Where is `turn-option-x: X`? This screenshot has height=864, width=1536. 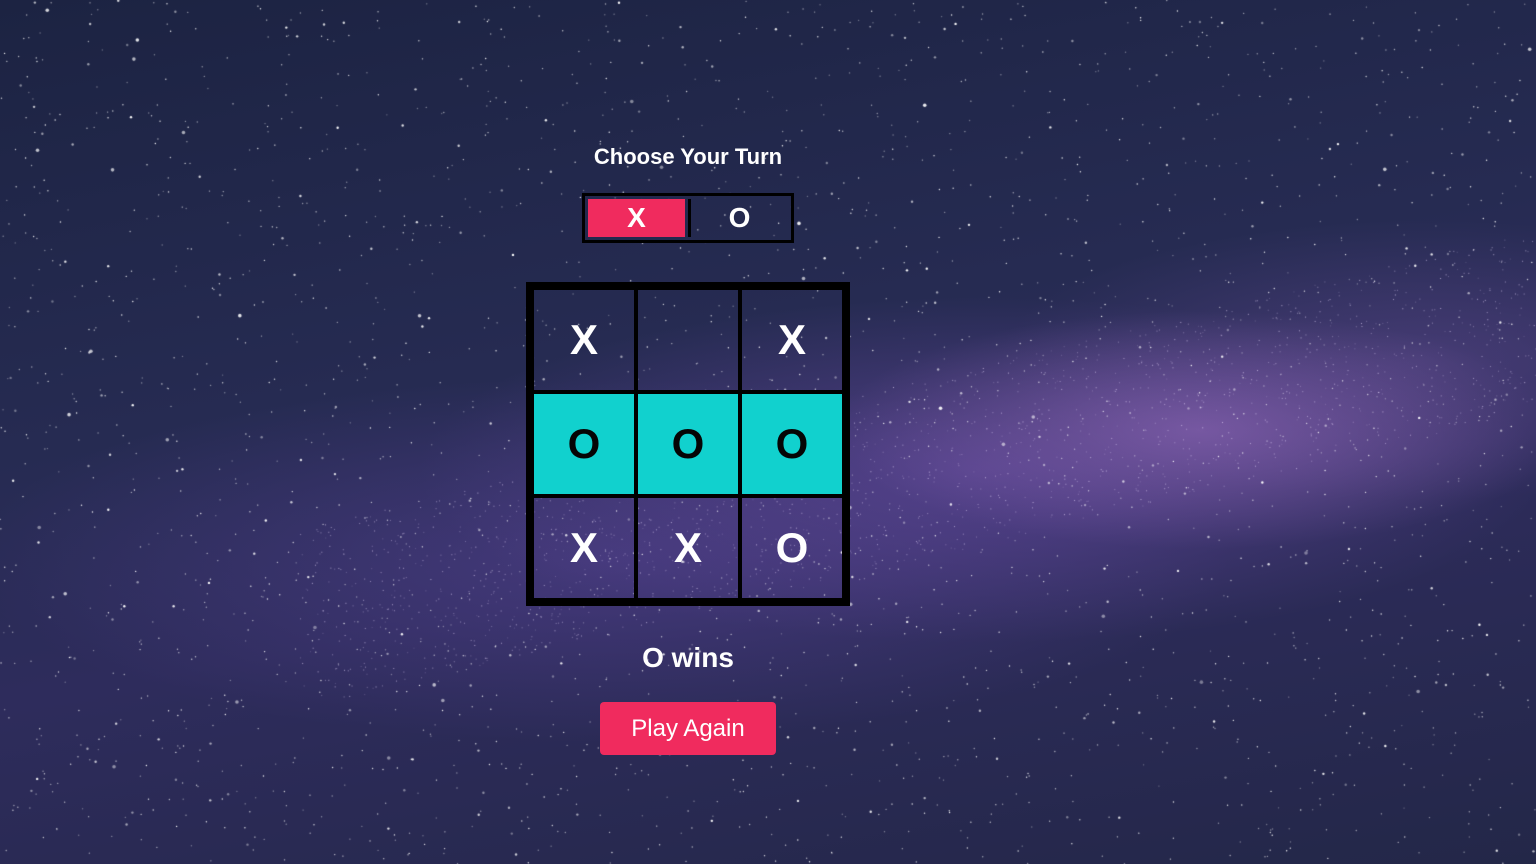
turn-option-x: X is located at coordinates (636, 218).